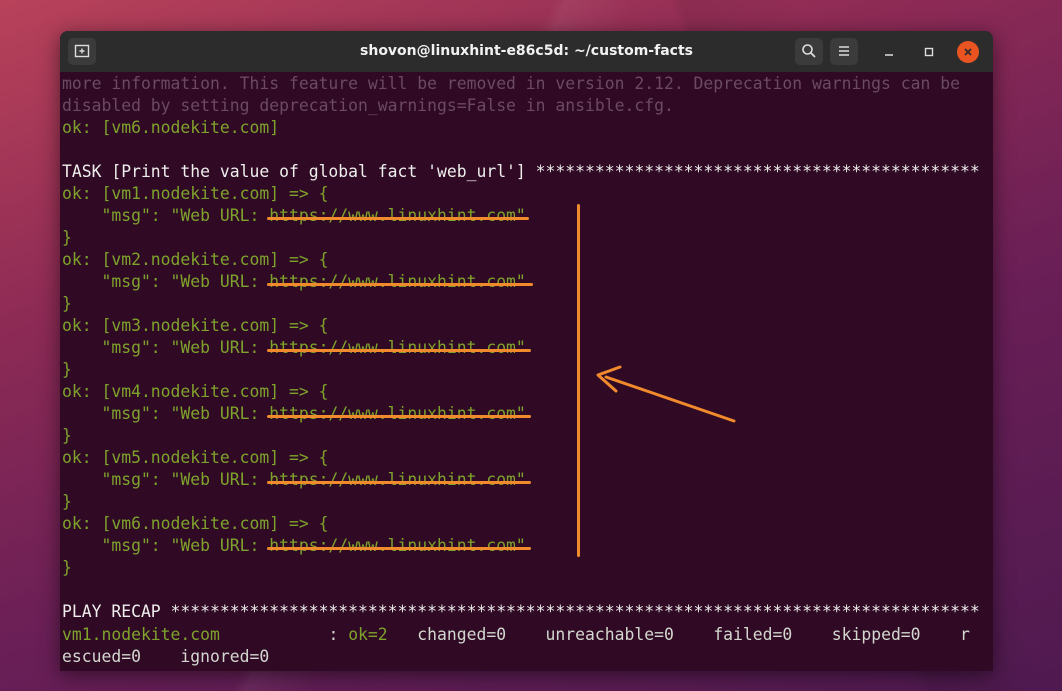 This screenshot has width=1062, height=691. I want to click on close-button, so click(968, 52).